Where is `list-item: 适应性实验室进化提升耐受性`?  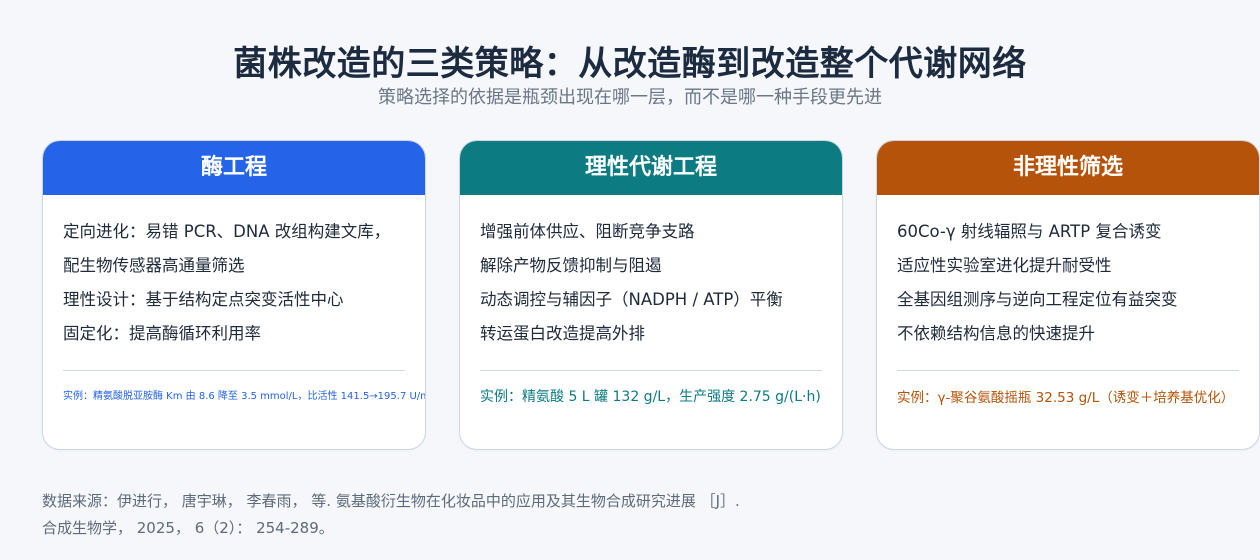 list-item: 适应性实验室进化提升耐受性 is located at coordinates (1004, 265).